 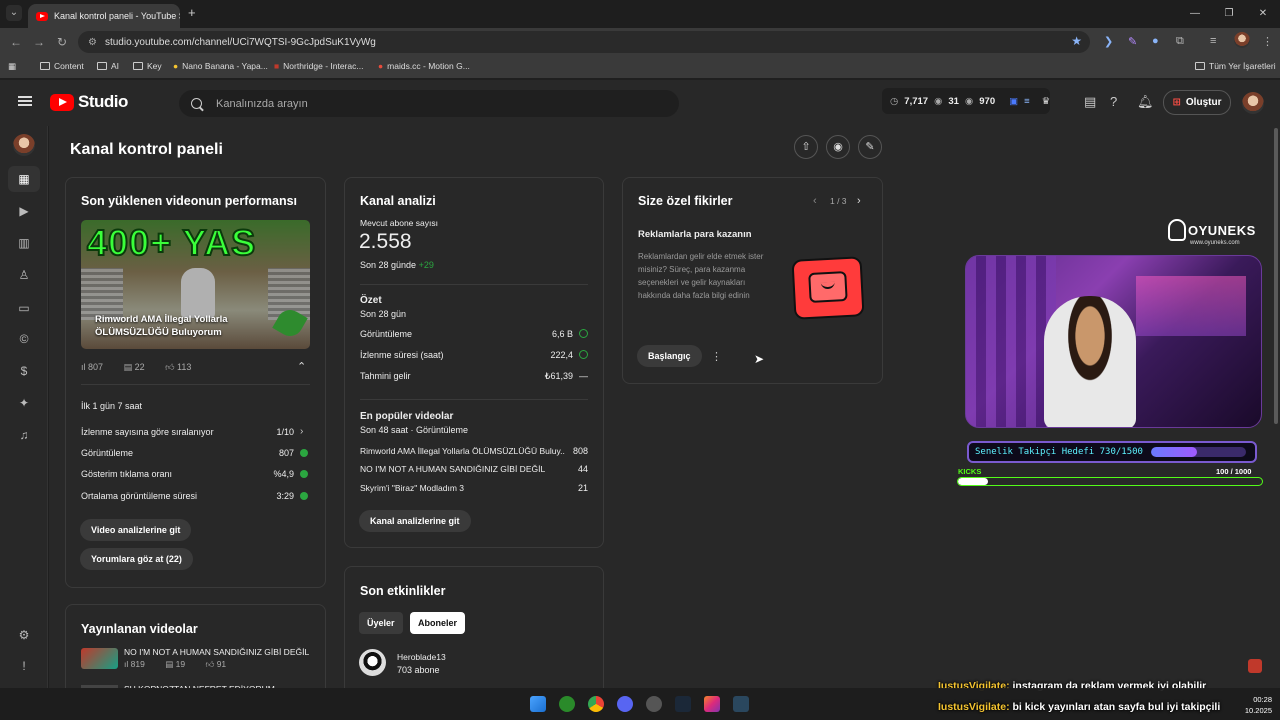 I want to click on tab-members: Üyeler, so click(x=381, y=623).